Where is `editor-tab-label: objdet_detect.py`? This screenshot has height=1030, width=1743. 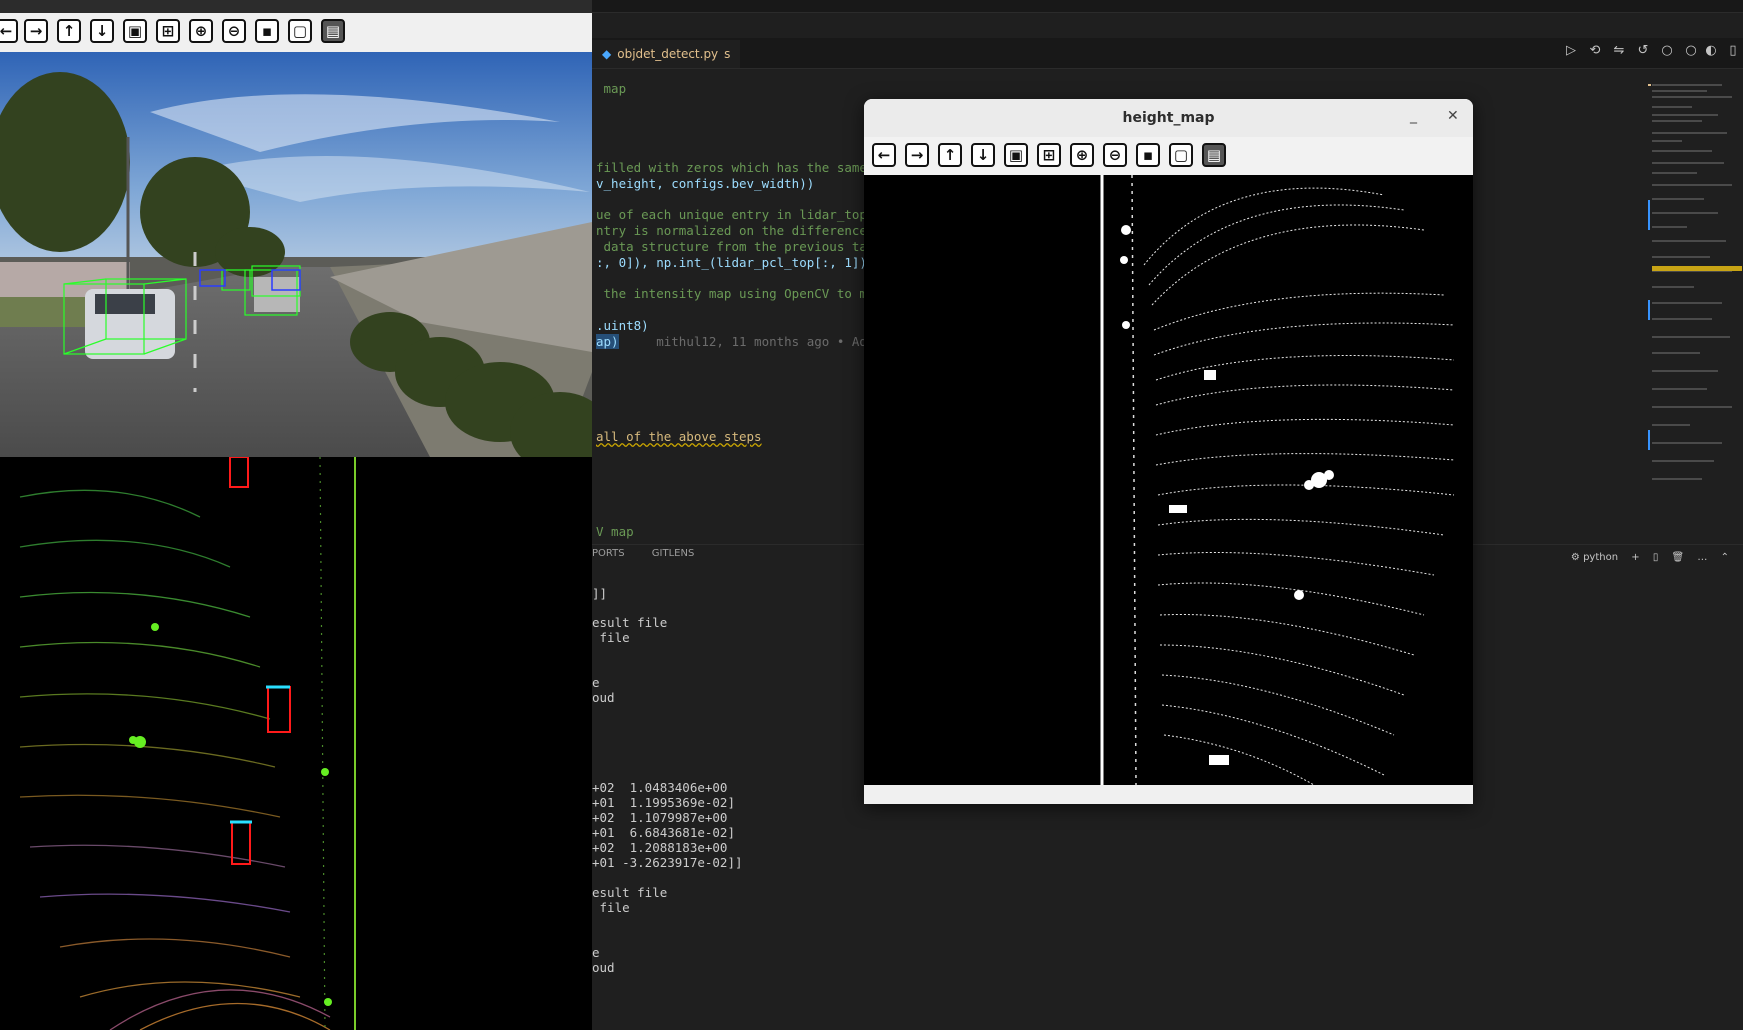
editor-tab-label: objdet_detect.py is located at coordinates (668, 54).